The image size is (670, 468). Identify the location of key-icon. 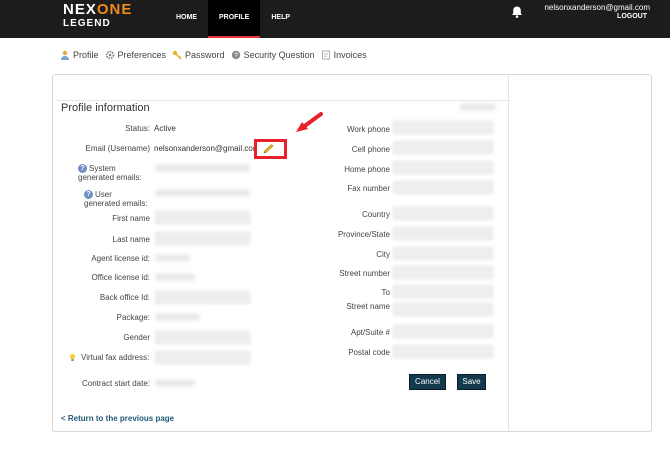
(177, 55).